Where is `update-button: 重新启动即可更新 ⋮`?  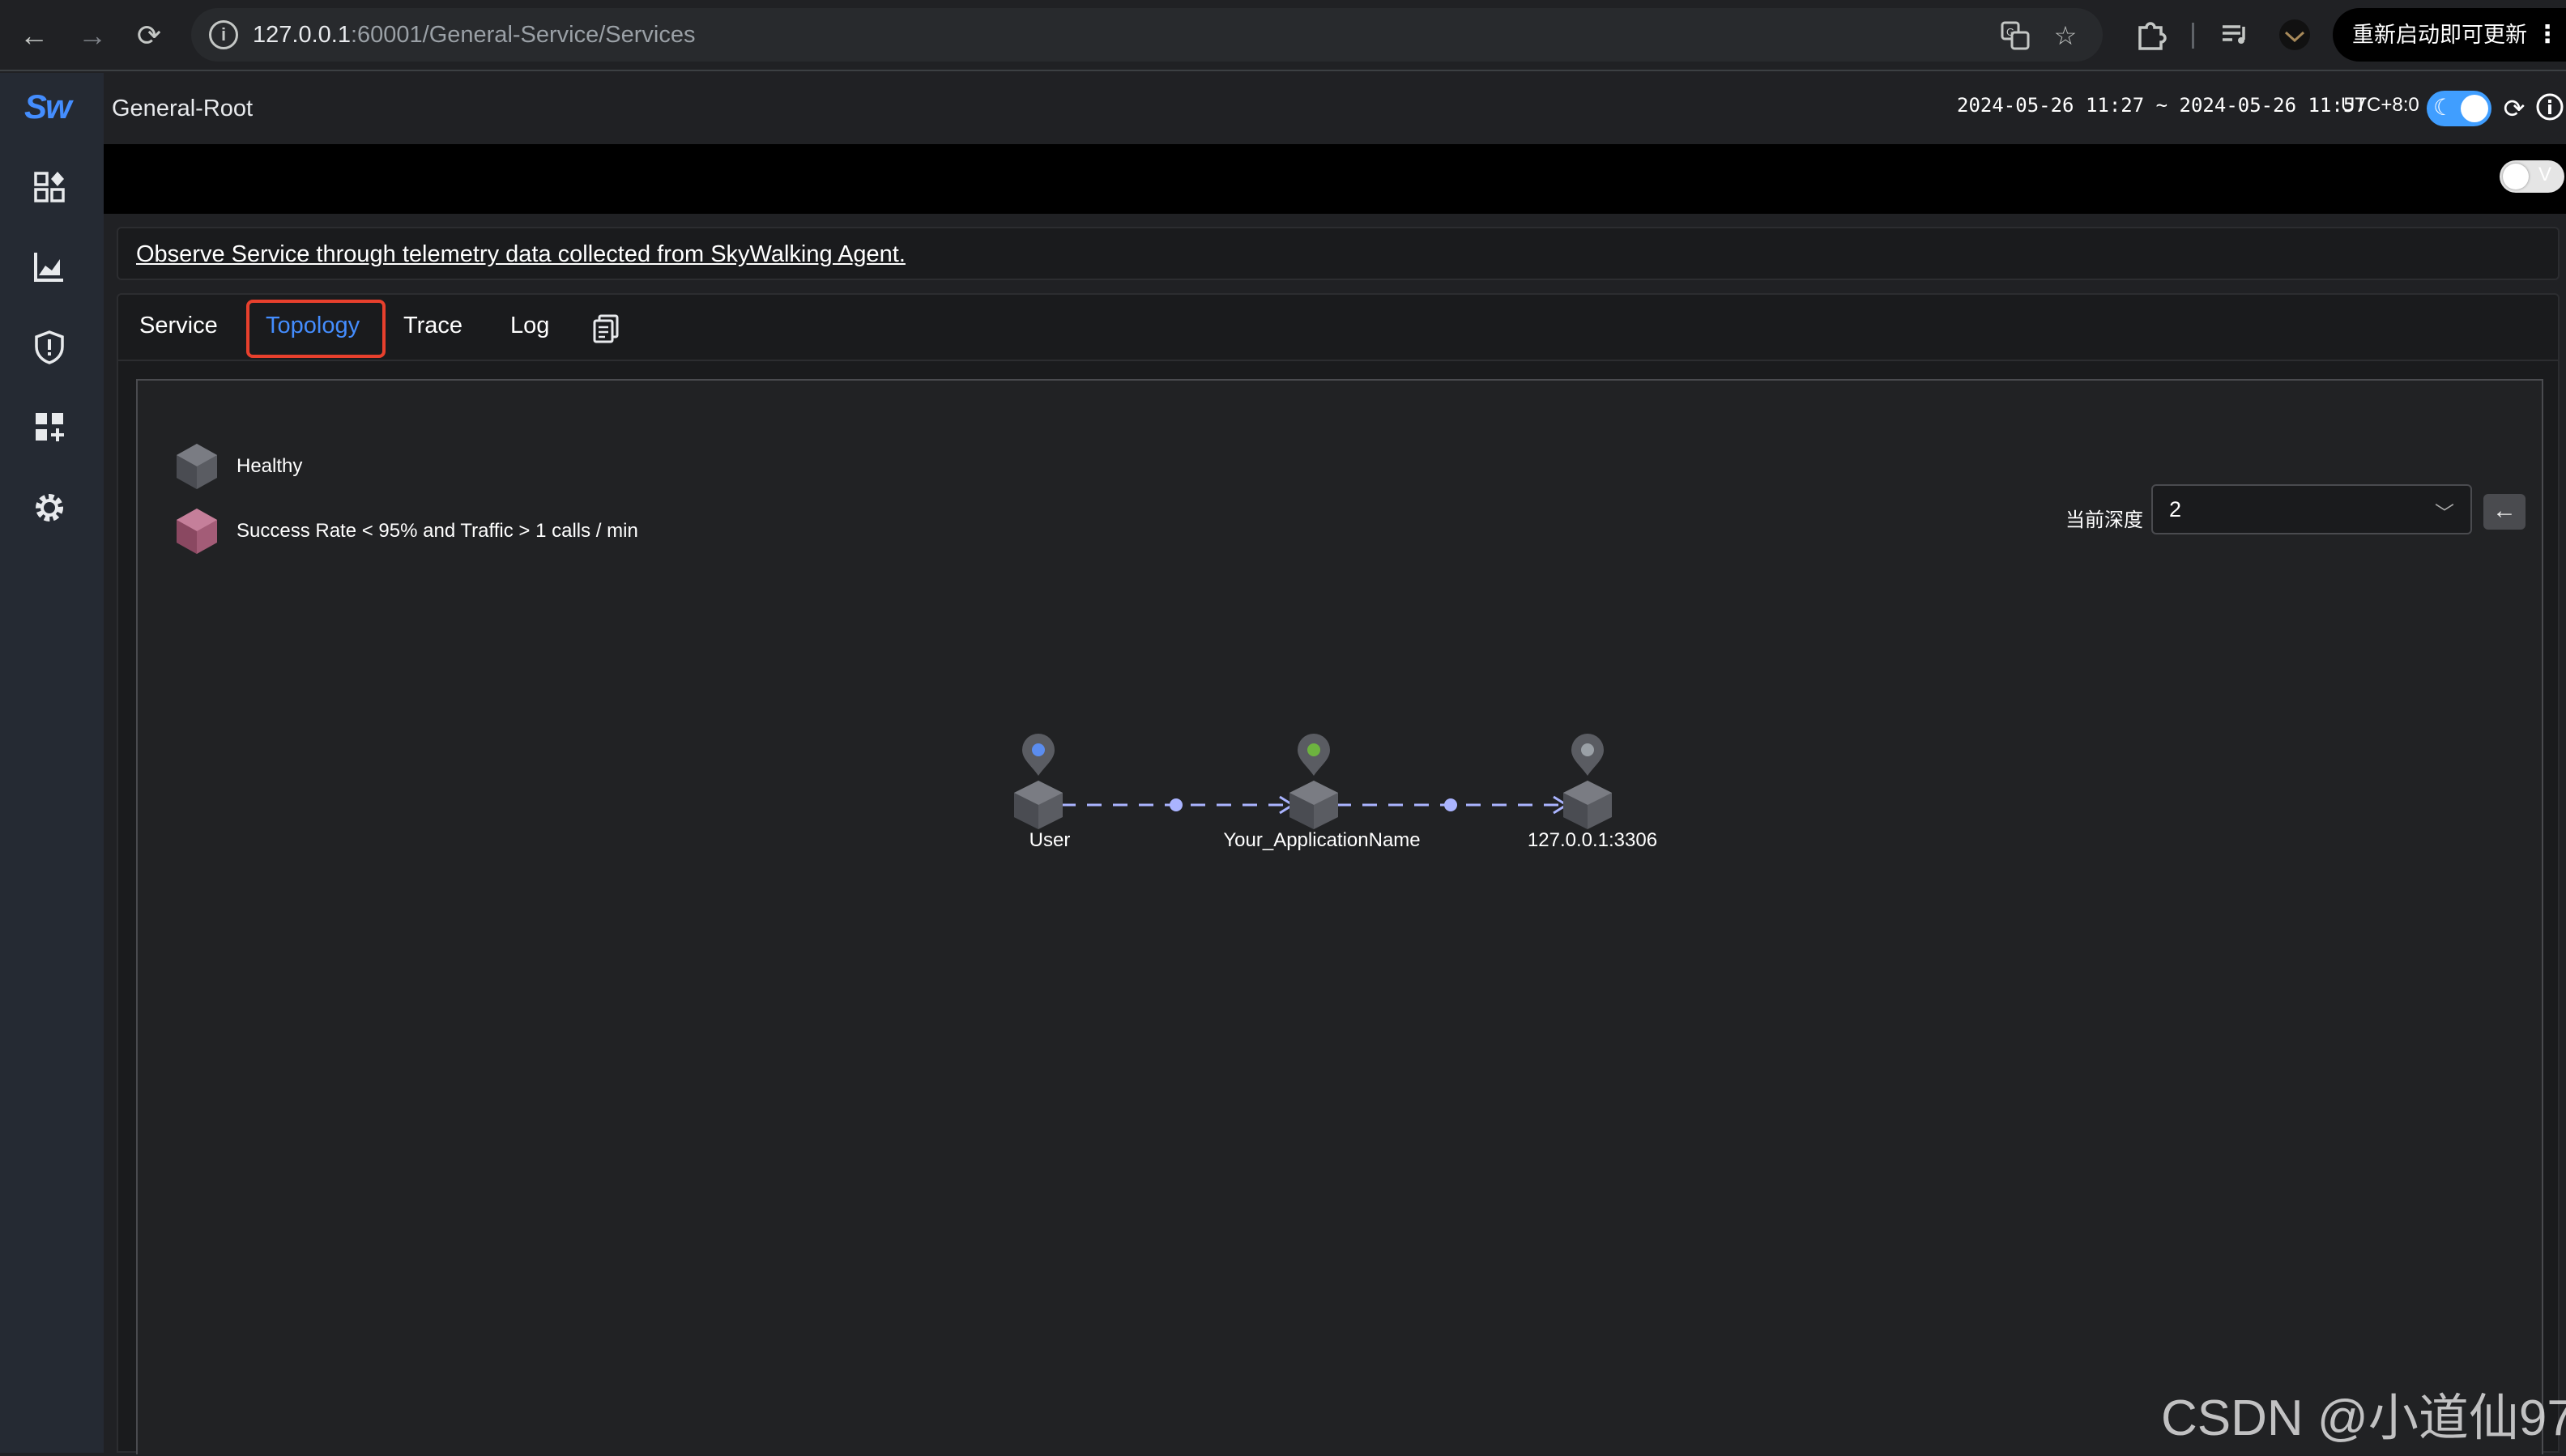
update-button: 重新启动即可更新 ⋮ is located at coordinates (2450, 35).